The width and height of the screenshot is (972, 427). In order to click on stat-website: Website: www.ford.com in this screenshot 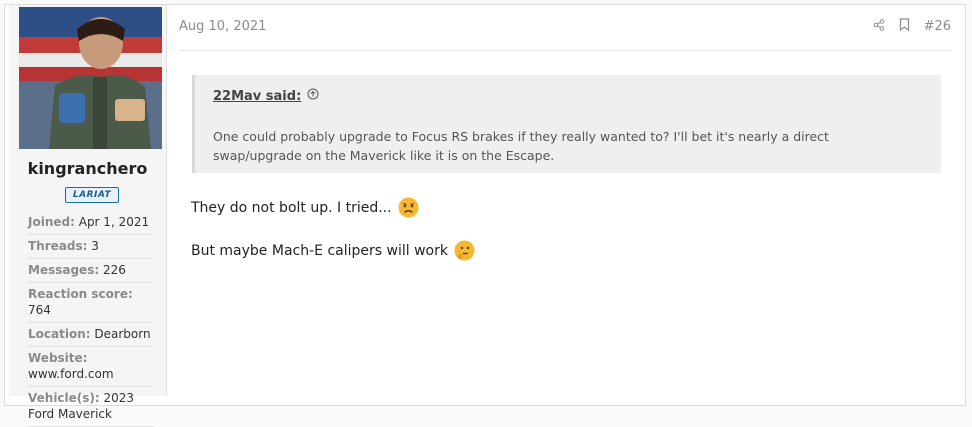, I will do `click(91, 367)`.